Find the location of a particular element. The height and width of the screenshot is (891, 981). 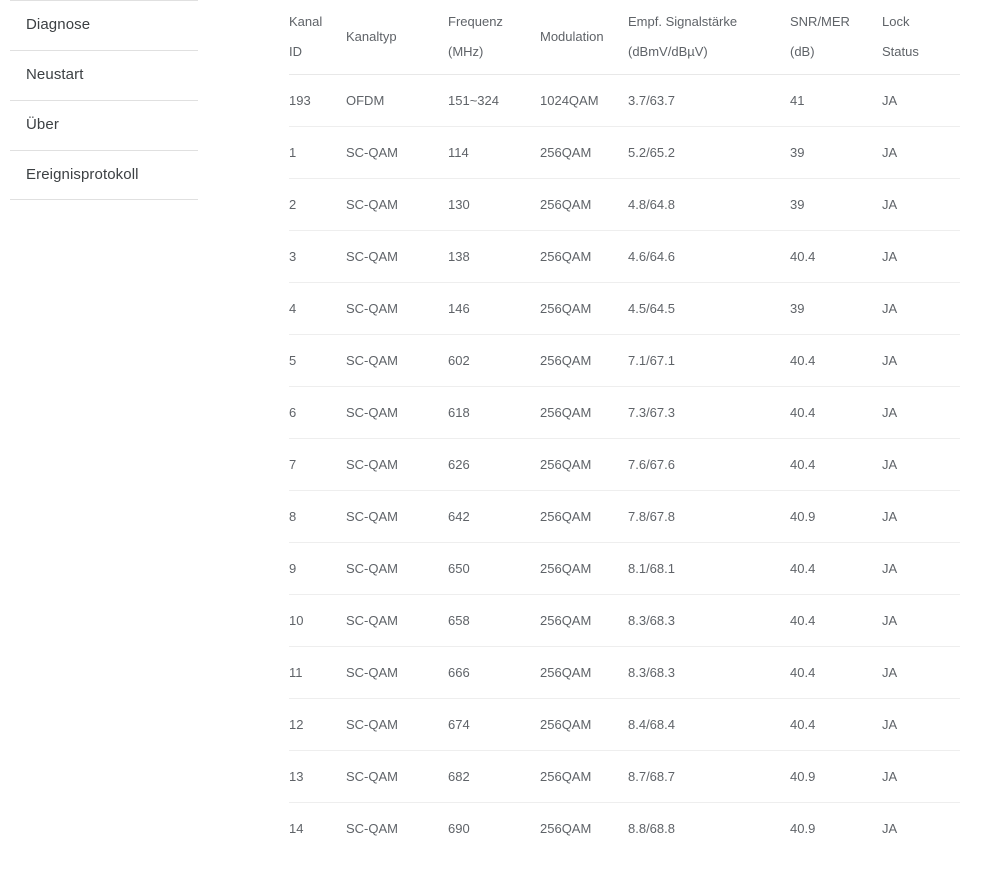

cell-freq: 151~324 is located at coordinates (494, 100).